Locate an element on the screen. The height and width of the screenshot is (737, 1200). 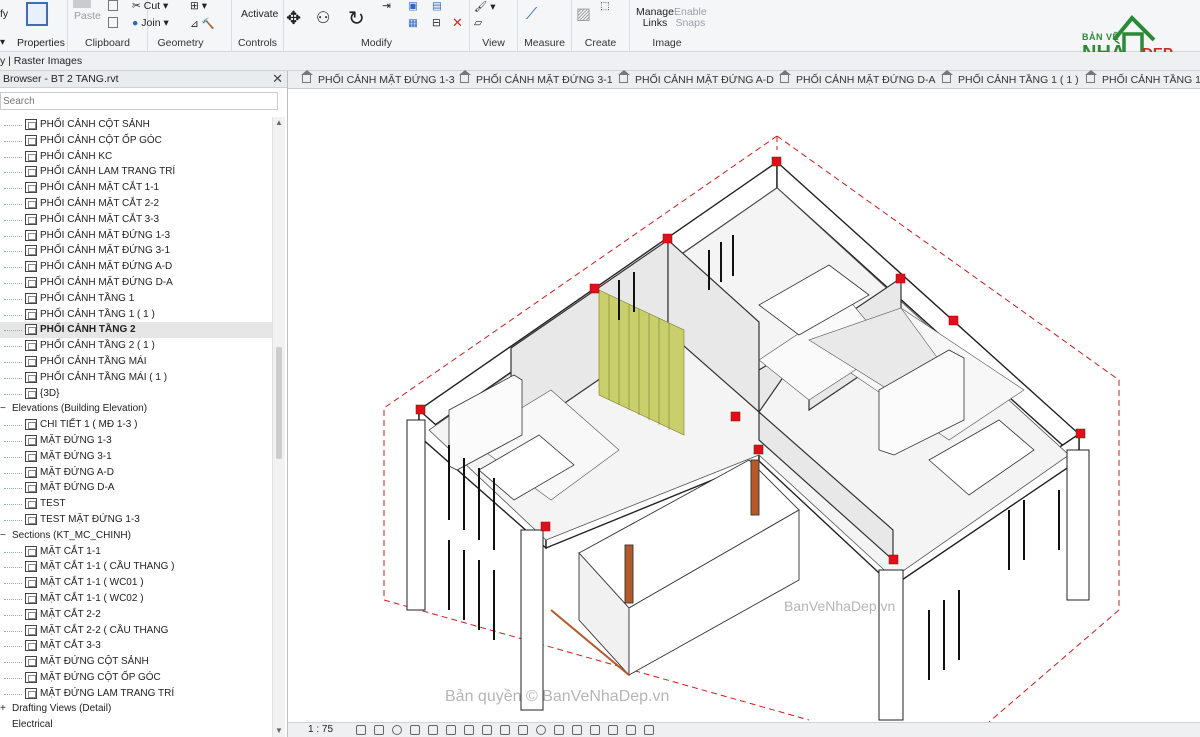
browser-view-item: MẶT ĐỨNG A-D is located at coordinates (136, 473).